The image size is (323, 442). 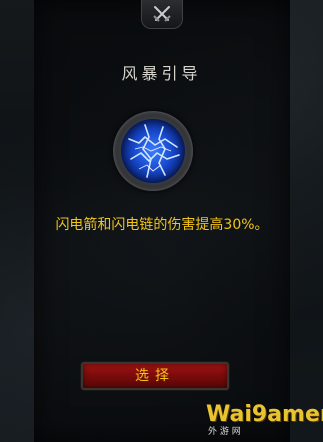 I want to click on select-button: 选择, so click(x=155, y=376).